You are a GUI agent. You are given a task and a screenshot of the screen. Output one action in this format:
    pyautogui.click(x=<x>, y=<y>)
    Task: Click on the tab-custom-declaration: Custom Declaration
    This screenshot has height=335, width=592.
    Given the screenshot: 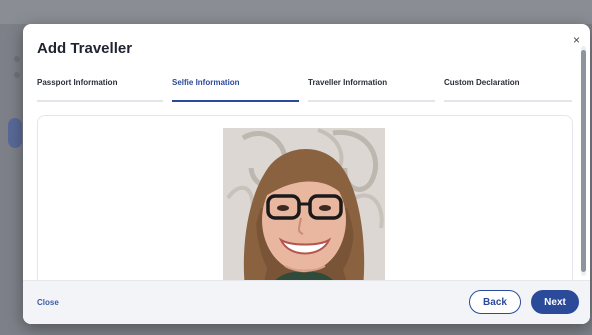 What is the action you would take?
    pyautogui.click(x=508, y=90)
    